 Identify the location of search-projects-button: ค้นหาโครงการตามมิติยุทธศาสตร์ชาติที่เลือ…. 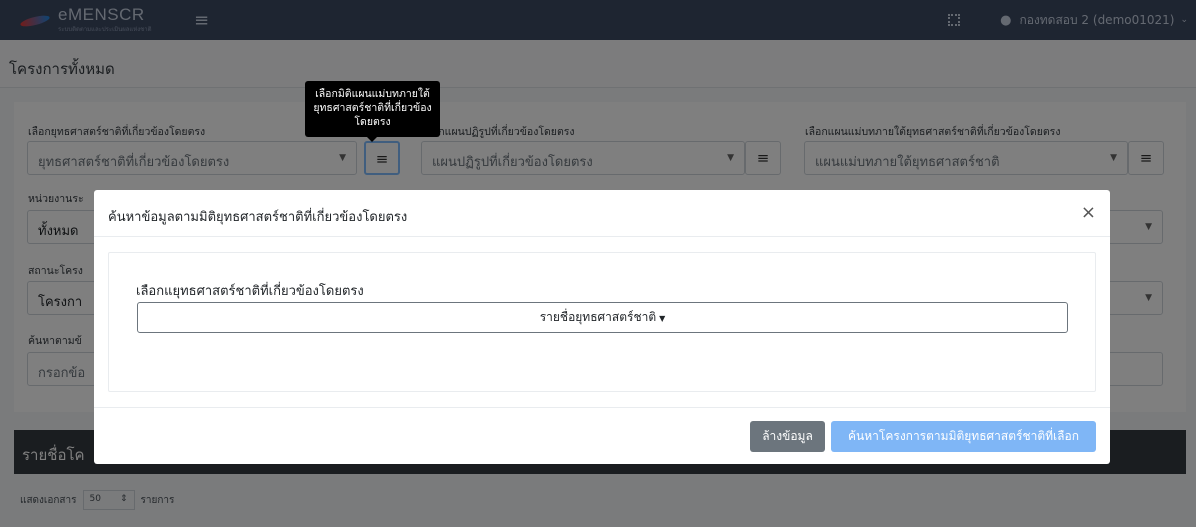
(963, 436).